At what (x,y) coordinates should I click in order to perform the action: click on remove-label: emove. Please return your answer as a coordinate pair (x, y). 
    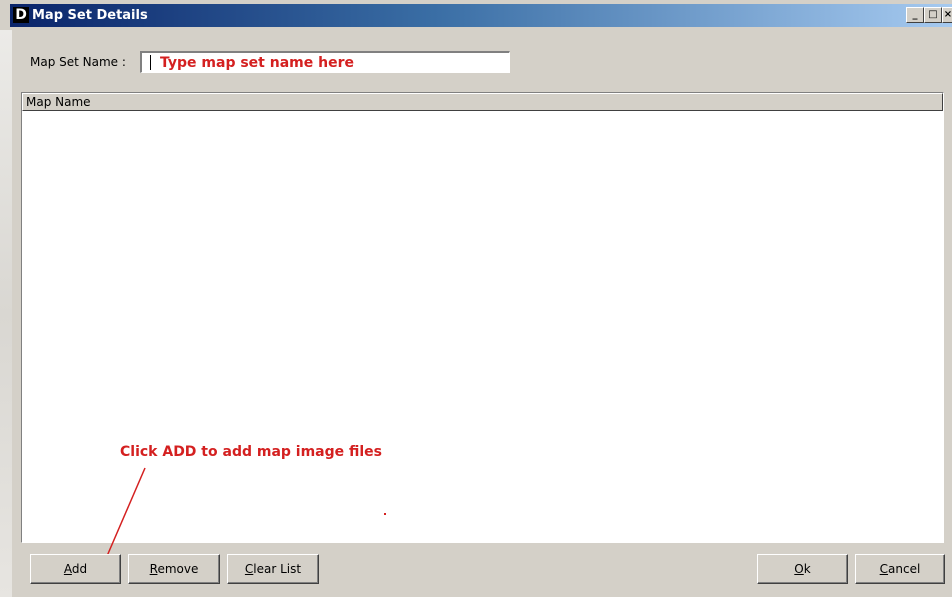
    Looking at the image, I should click on (178, 569).